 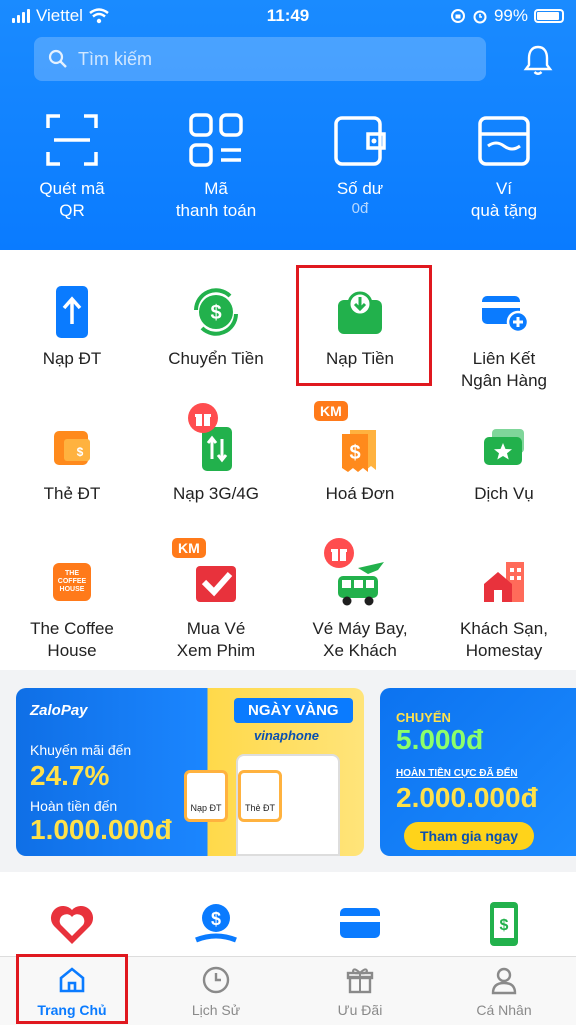 What do you see at coordinates (260, 59) in the screenshot?
I see `search-bar: Tìm kiếm` at bounding box center [260, 59].